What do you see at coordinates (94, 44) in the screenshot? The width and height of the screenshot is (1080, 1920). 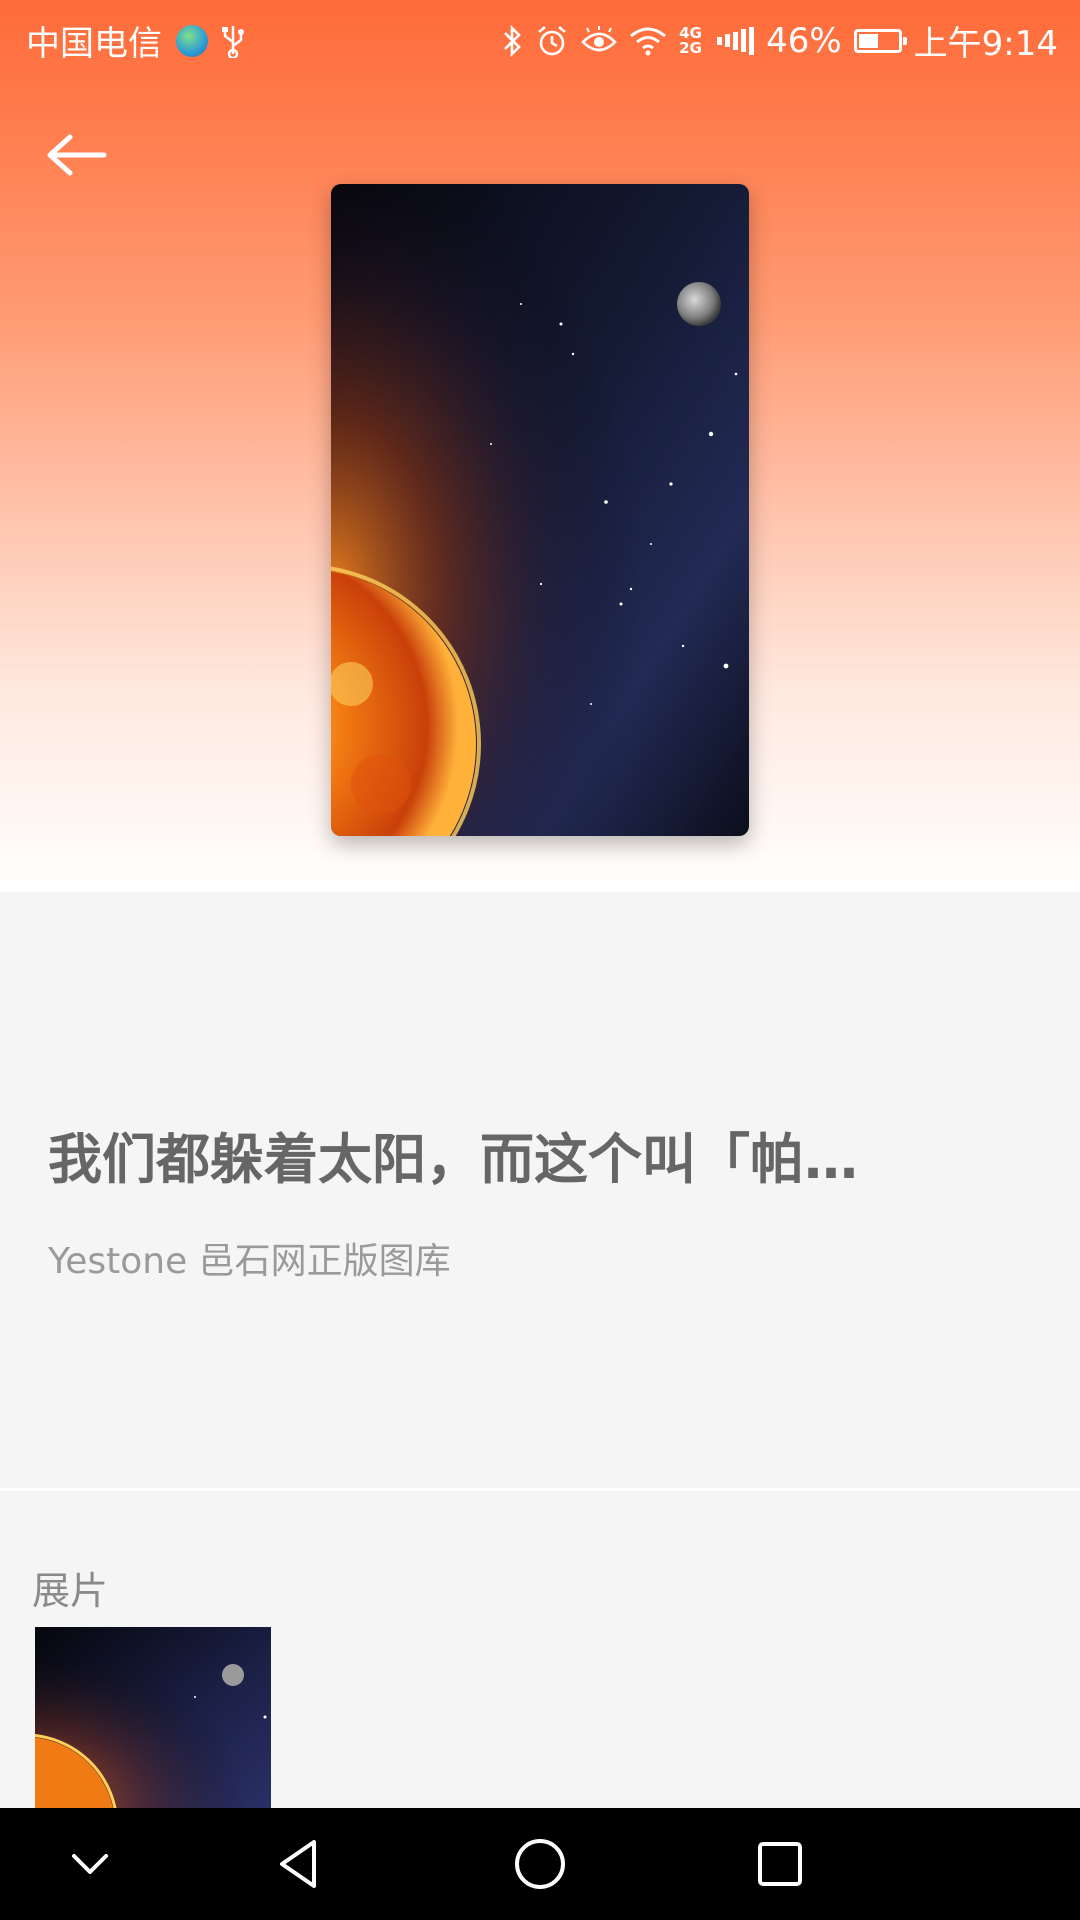 I see `carrier-label: 中国电信` at bounding box center [94, 44].